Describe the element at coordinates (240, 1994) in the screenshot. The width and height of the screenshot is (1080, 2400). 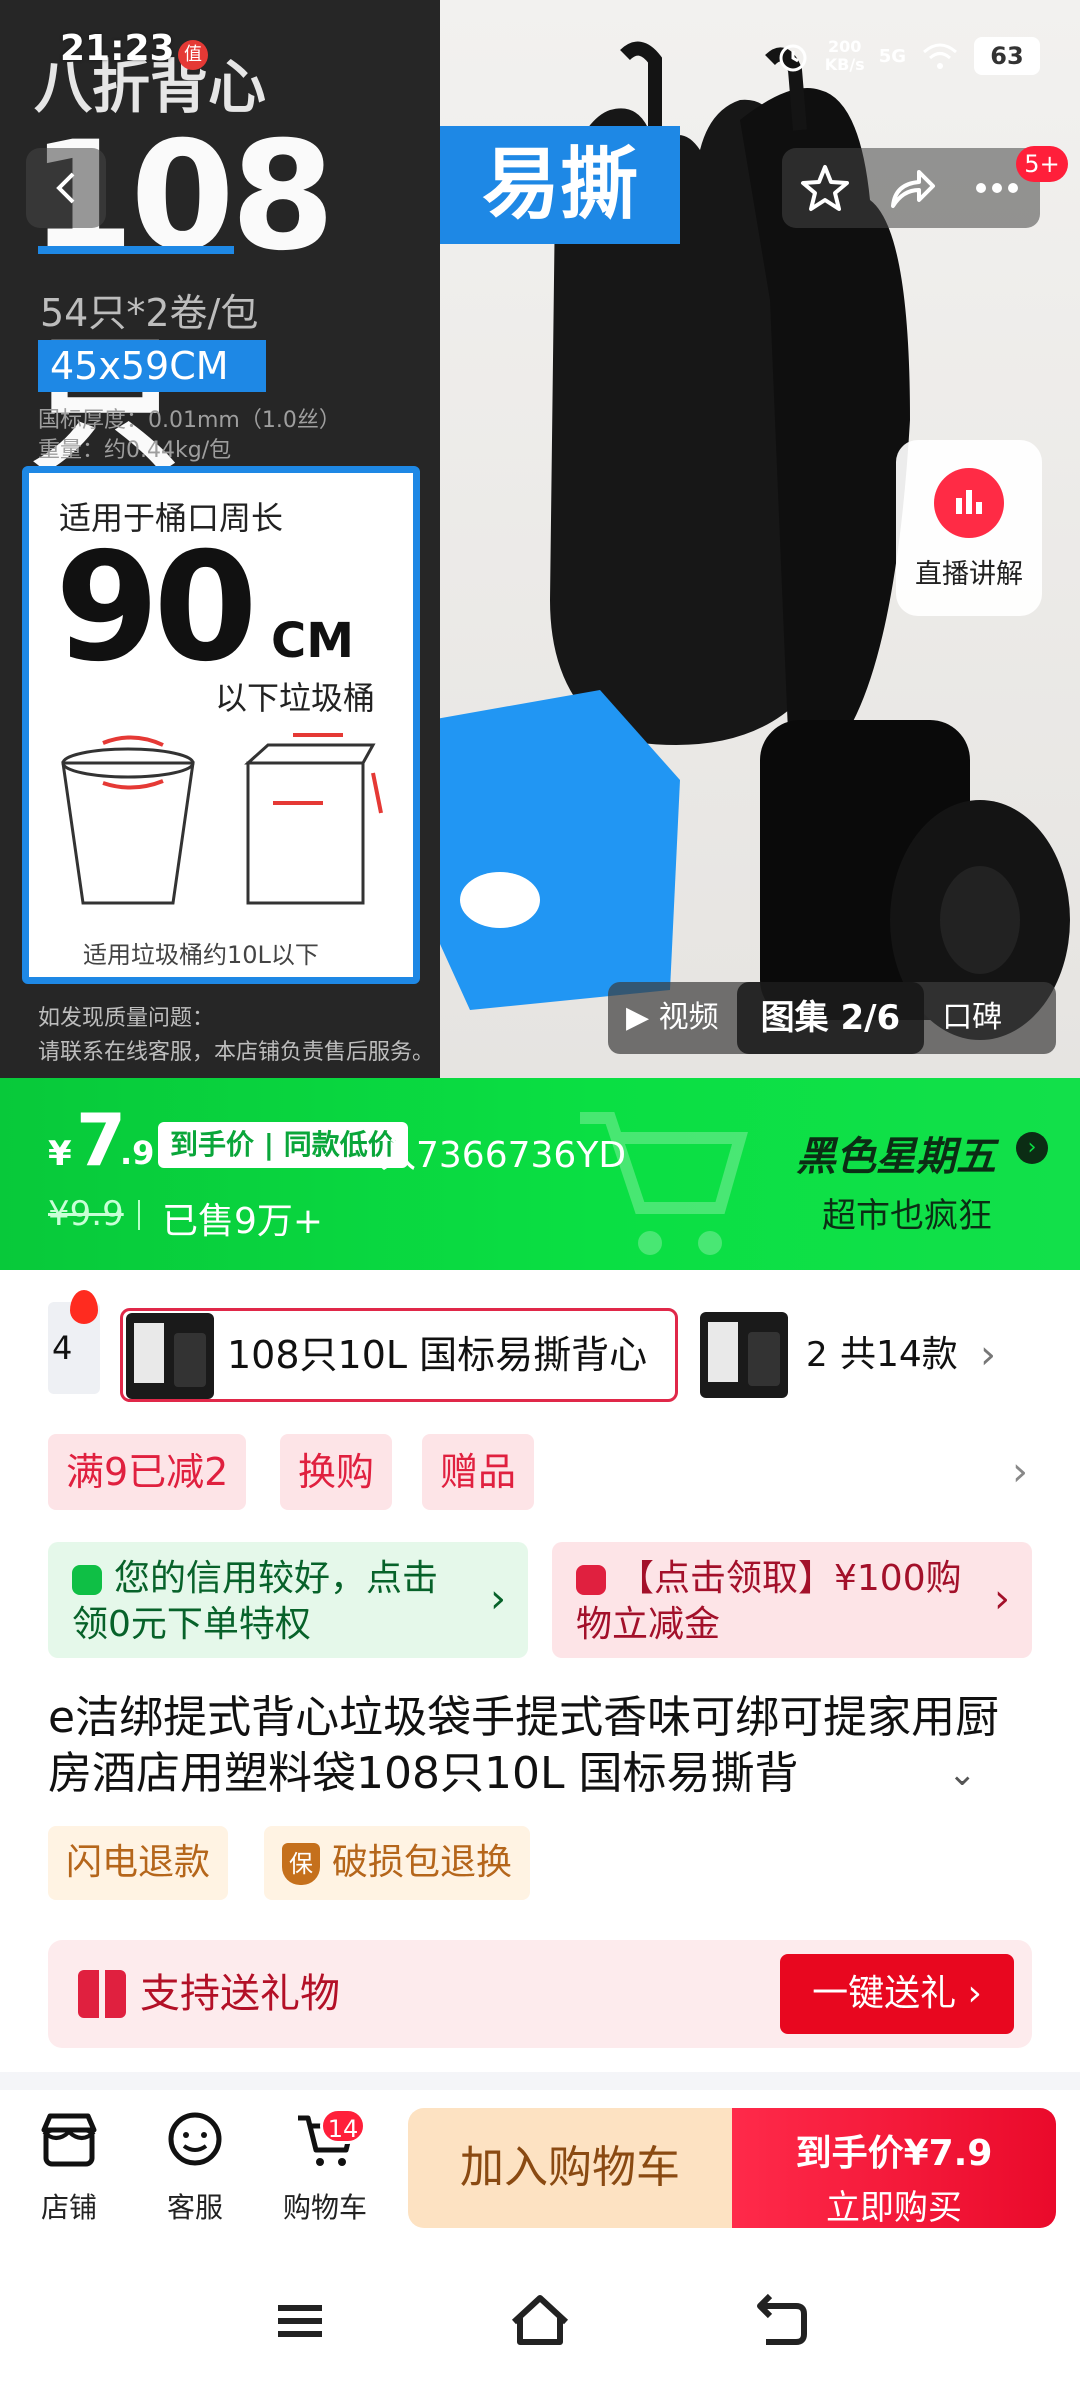
I see `gift-label: 支持送礼物` at that location.